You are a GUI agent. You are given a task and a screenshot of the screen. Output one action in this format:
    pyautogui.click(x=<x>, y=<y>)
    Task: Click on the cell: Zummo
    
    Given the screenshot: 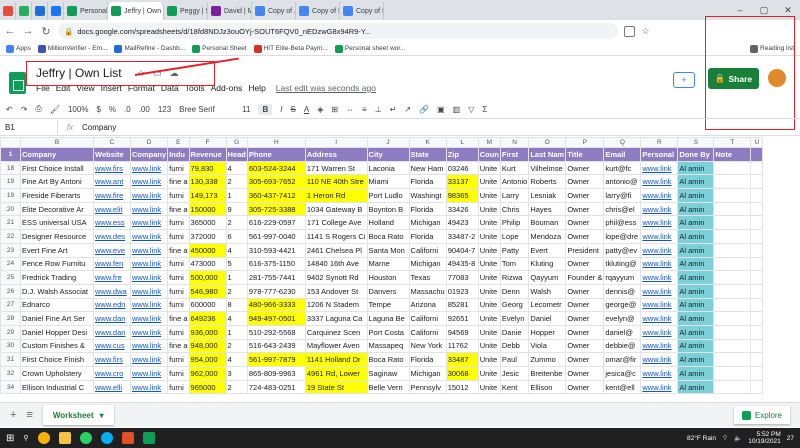 What is the action you would take?
    pyautogui.click(x=547, y=359)
    